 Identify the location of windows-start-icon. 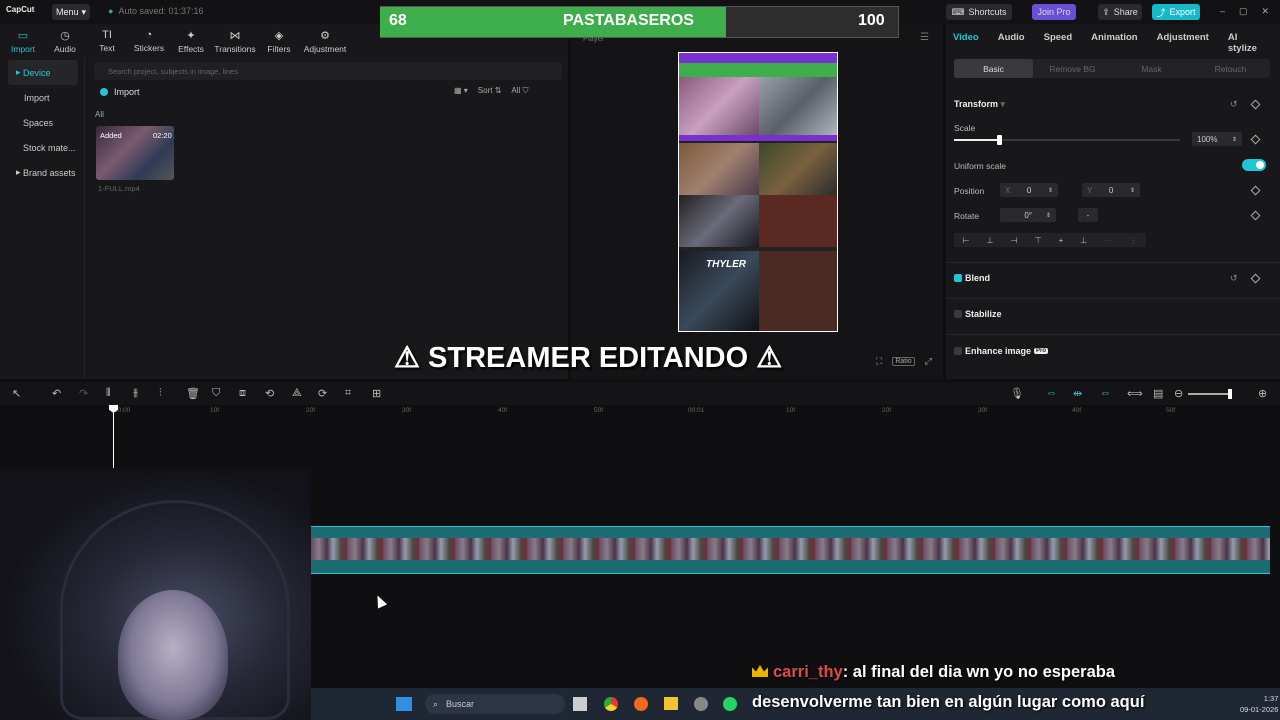
(404, 704).